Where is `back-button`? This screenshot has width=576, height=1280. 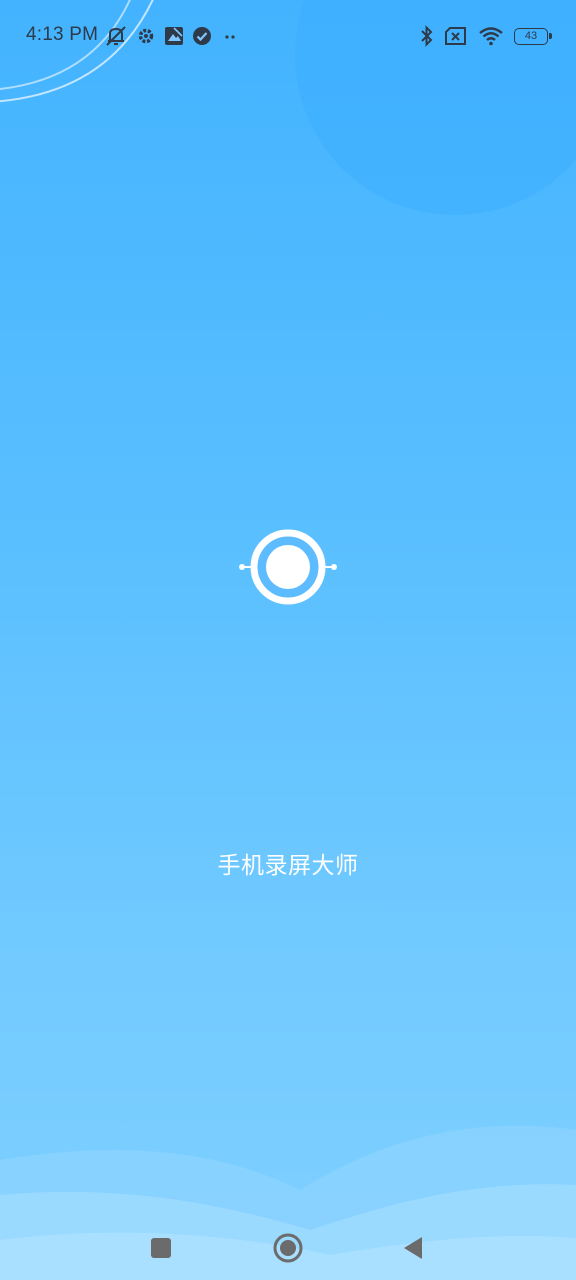 back-button is located at coordinates (413, 1248).